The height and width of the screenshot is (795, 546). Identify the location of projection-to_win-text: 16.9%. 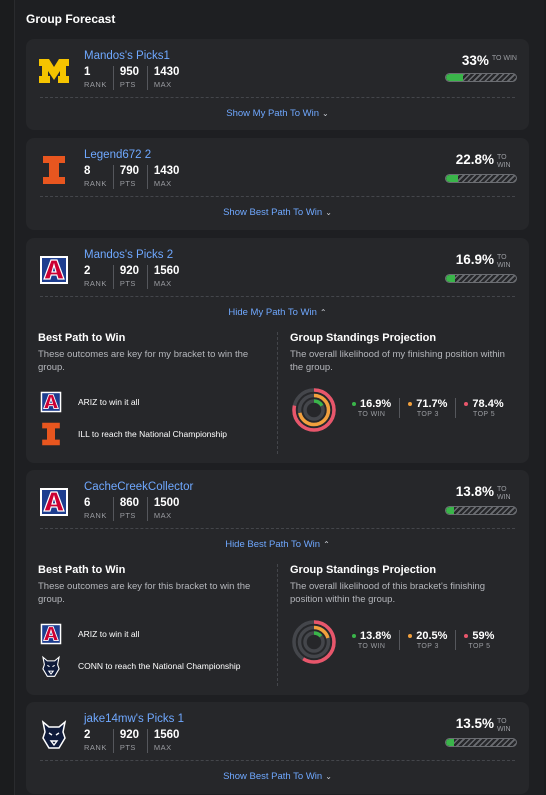
(376, 404).